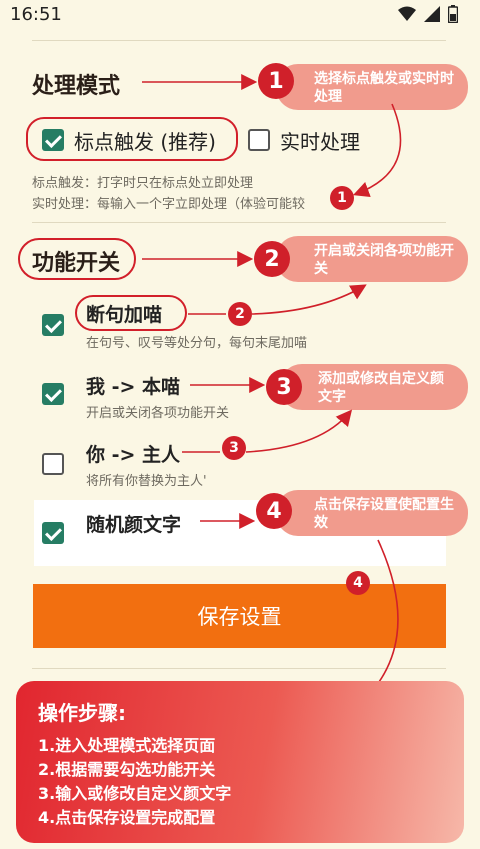 The height and width of the screenshot is (849, 480). I want to click on steps-title: 操作步骤:, so click(82, 713).